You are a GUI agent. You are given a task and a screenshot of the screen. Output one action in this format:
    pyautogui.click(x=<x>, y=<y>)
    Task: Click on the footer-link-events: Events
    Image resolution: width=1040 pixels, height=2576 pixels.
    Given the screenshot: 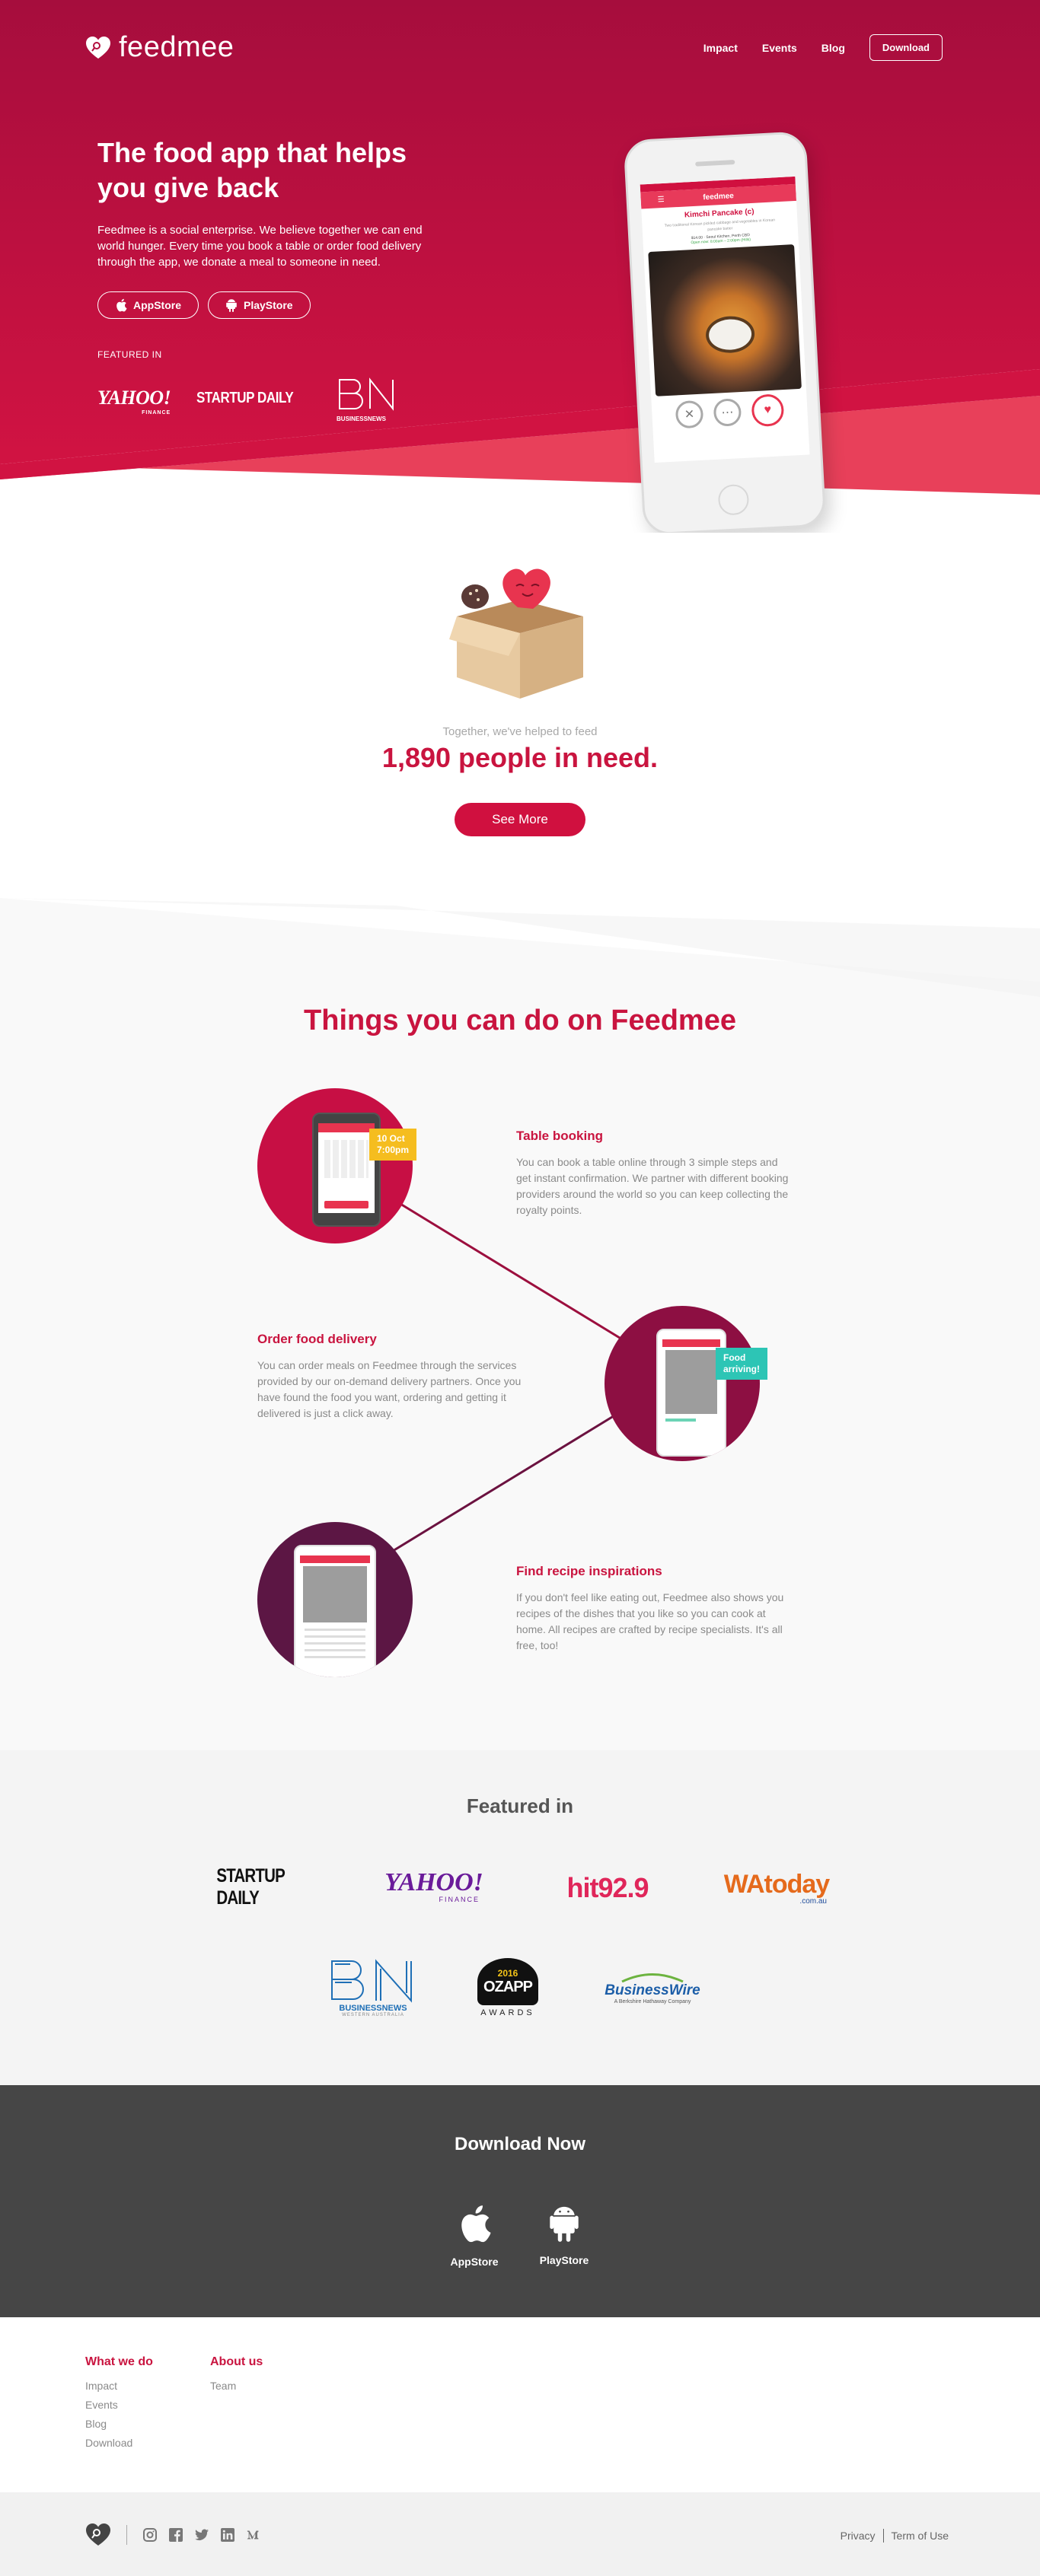 What is the action you would take?
    pyautogui.click(x=119, y=2405)
    